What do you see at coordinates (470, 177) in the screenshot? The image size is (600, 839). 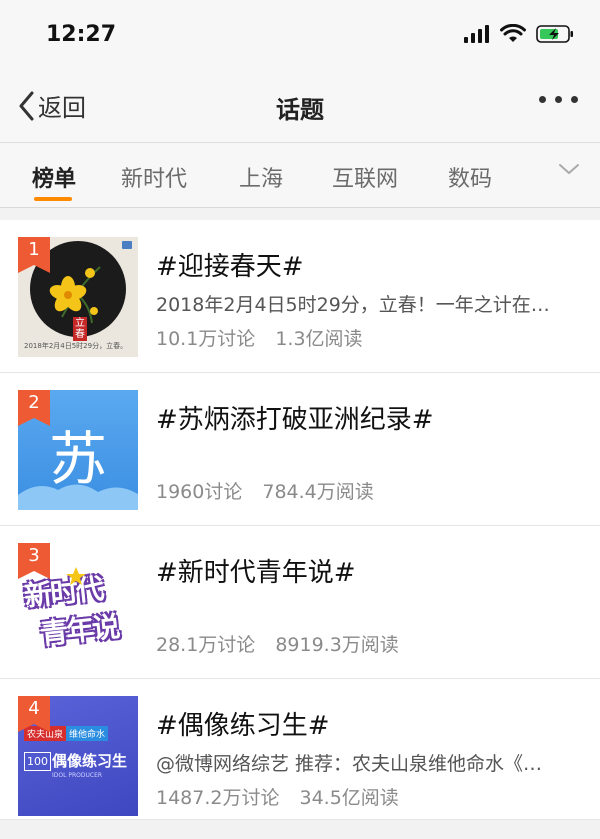 I see `tab-digital: 数码` at bounding box center [470, 177].